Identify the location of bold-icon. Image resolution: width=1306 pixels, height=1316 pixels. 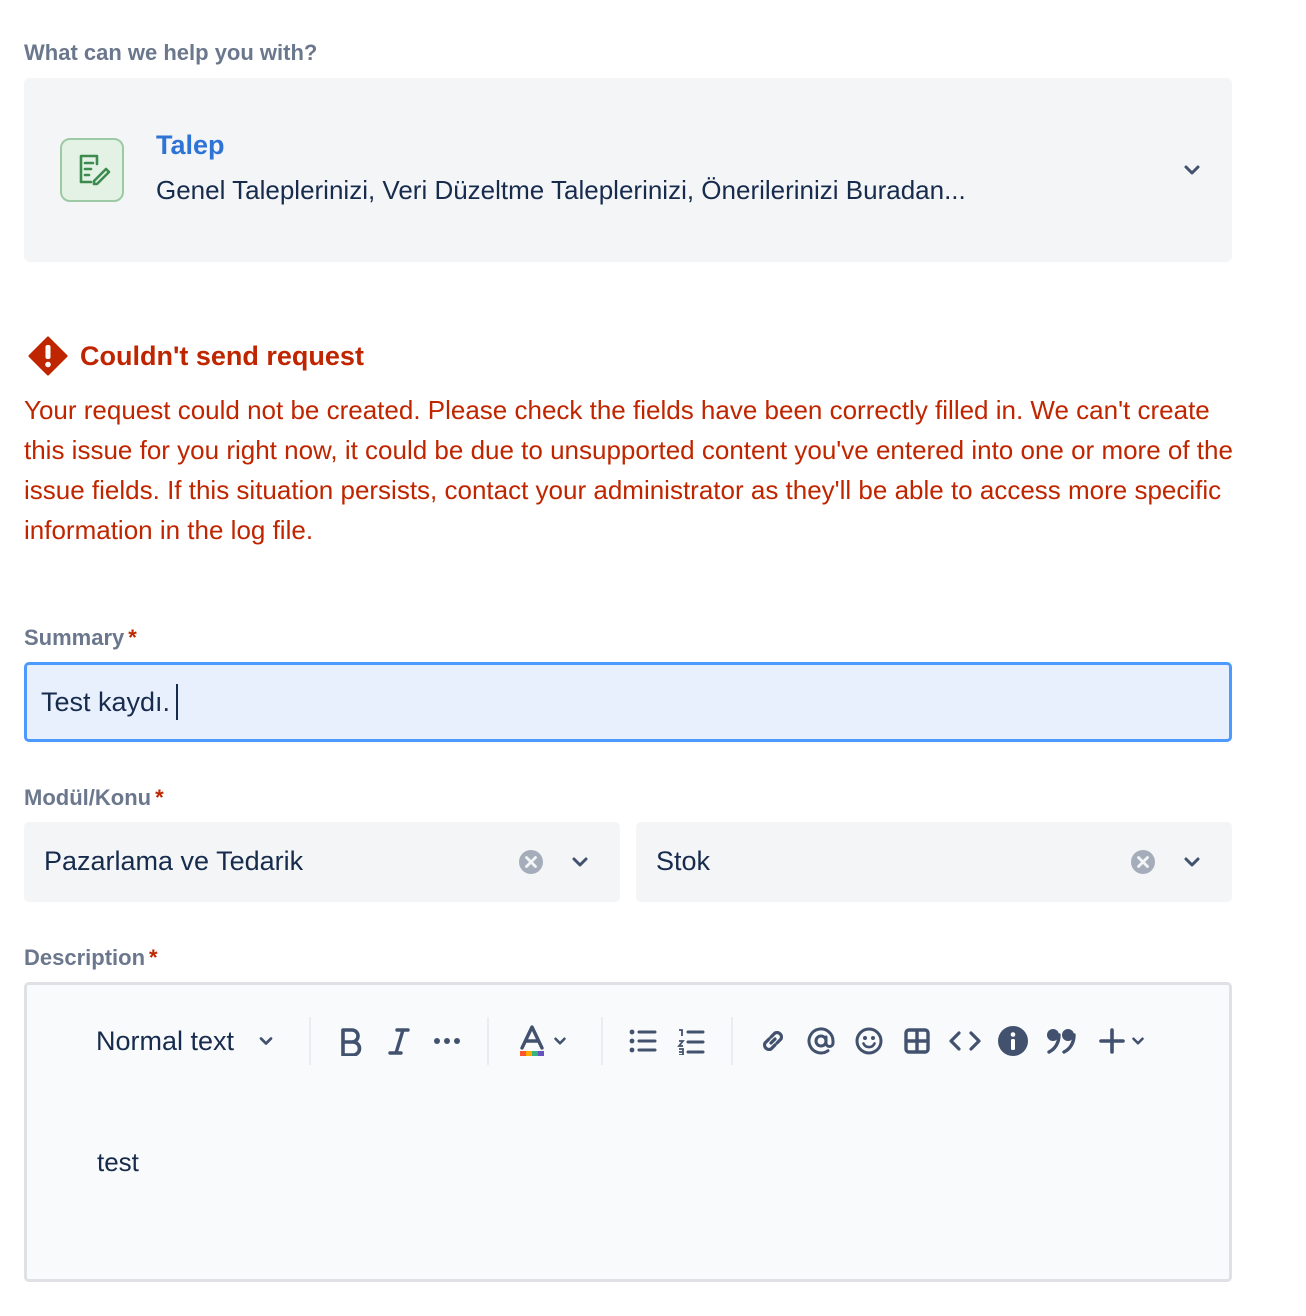
(351, 1042).